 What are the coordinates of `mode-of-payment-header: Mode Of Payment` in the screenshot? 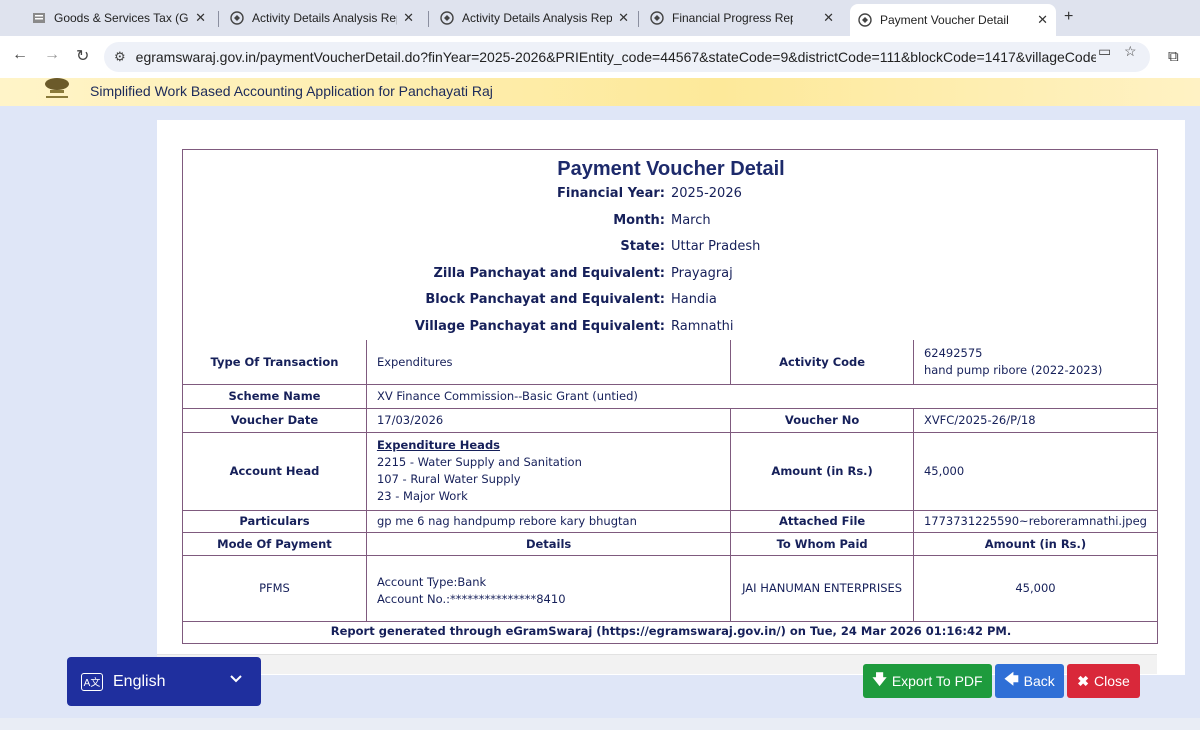 It's located at (275, 544).